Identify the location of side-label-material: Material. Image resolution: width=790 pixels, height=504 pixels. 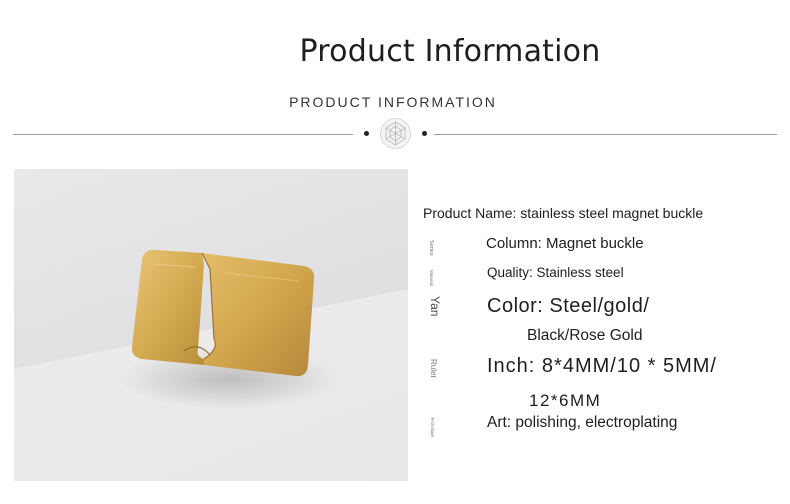
(431, 278).